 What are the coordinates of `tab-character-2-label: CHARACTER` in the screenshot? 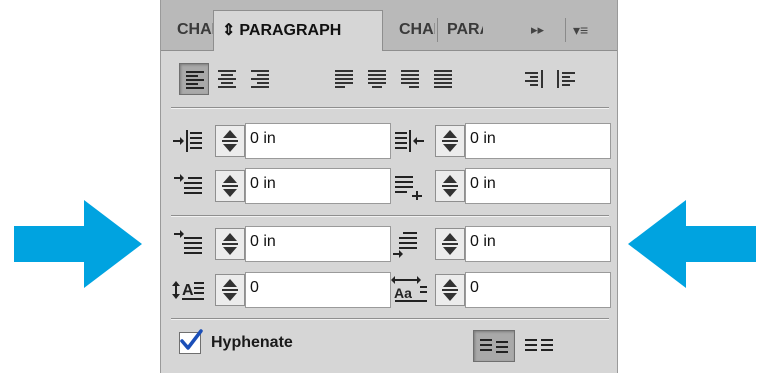 It's located at (417, 29).